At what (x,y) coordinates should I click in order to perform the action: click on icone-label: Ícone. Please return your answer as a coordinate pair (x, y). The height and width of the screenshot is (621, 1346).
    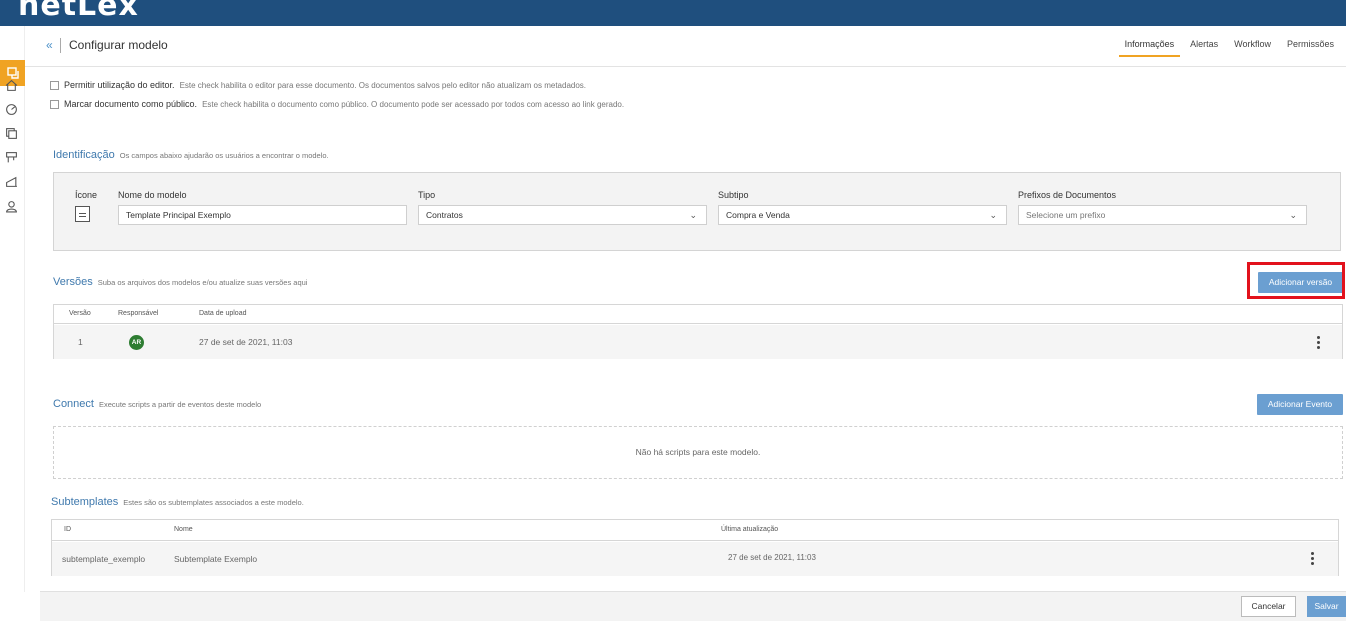
    Looking at the image, I should click on (86, 195).